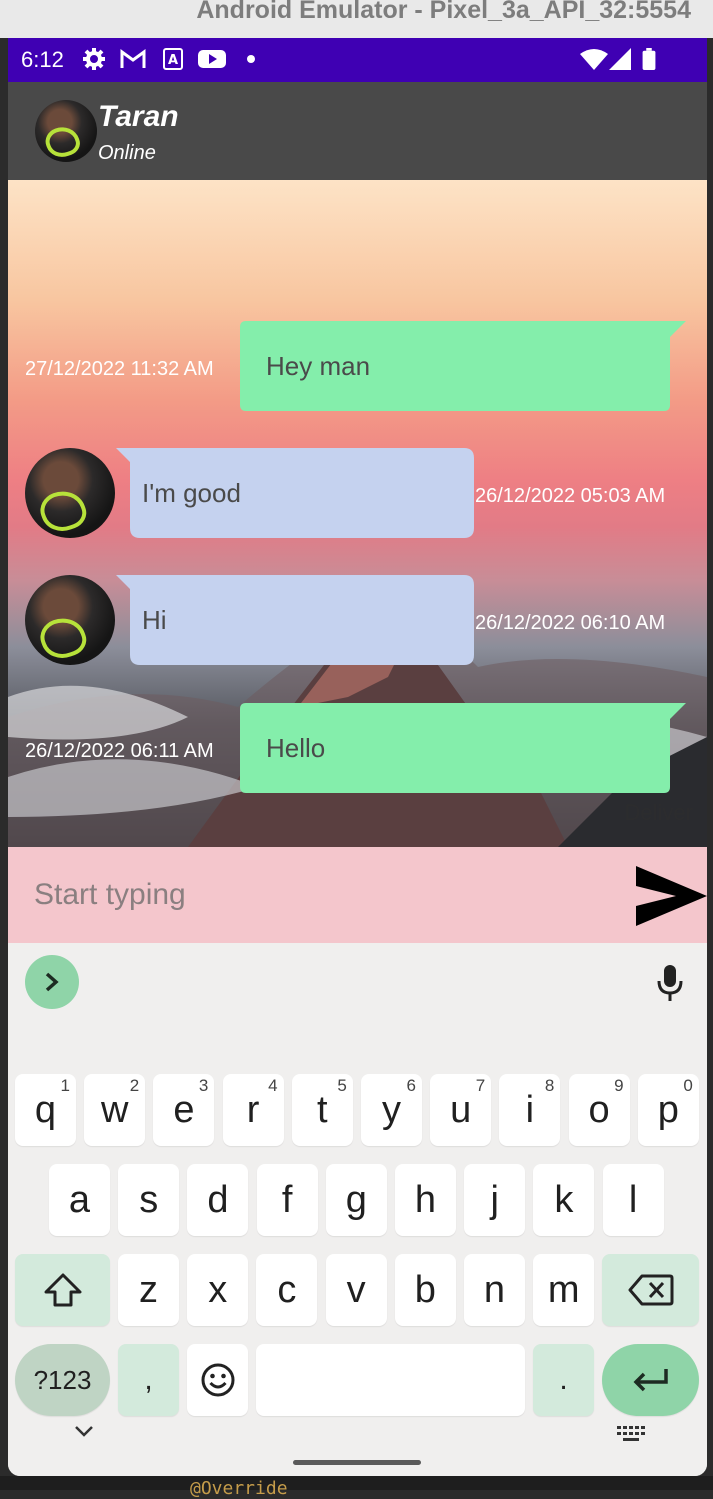  I want to click on key-y: y6, so click(391, 1110).